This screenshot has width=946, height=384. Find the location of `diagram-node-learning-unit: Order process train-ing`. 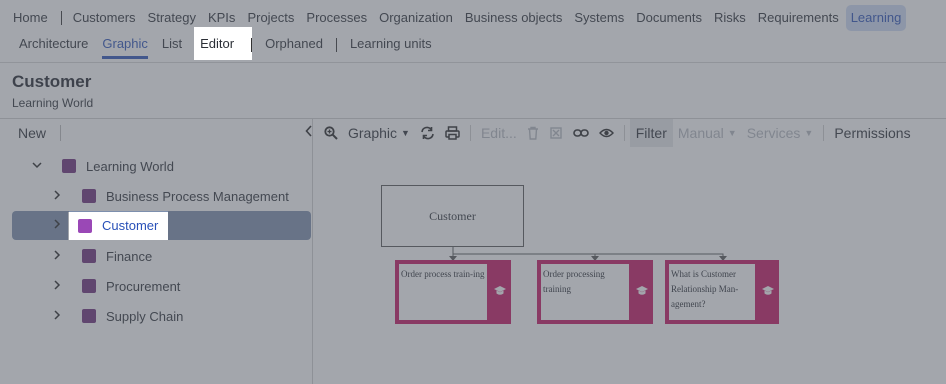

diagram-node-learning-unit: Order process train-ing is located at coordinates (453, 292).